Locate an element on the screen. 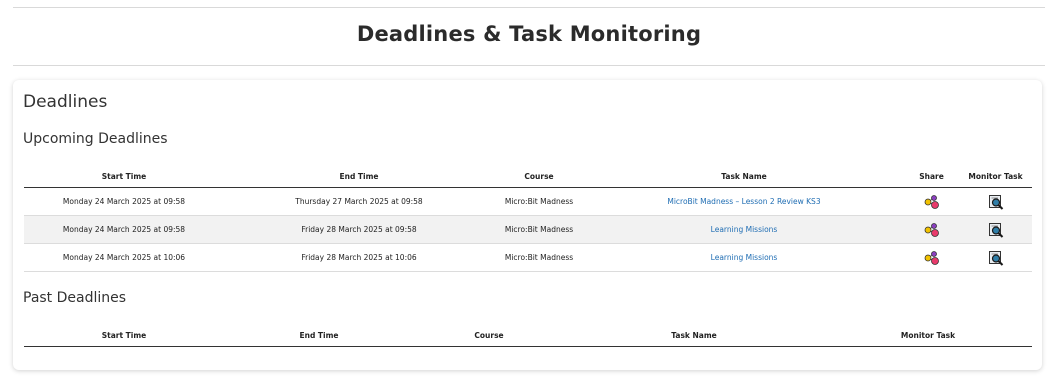  col-share: Share is located at coordinates (931, 176).